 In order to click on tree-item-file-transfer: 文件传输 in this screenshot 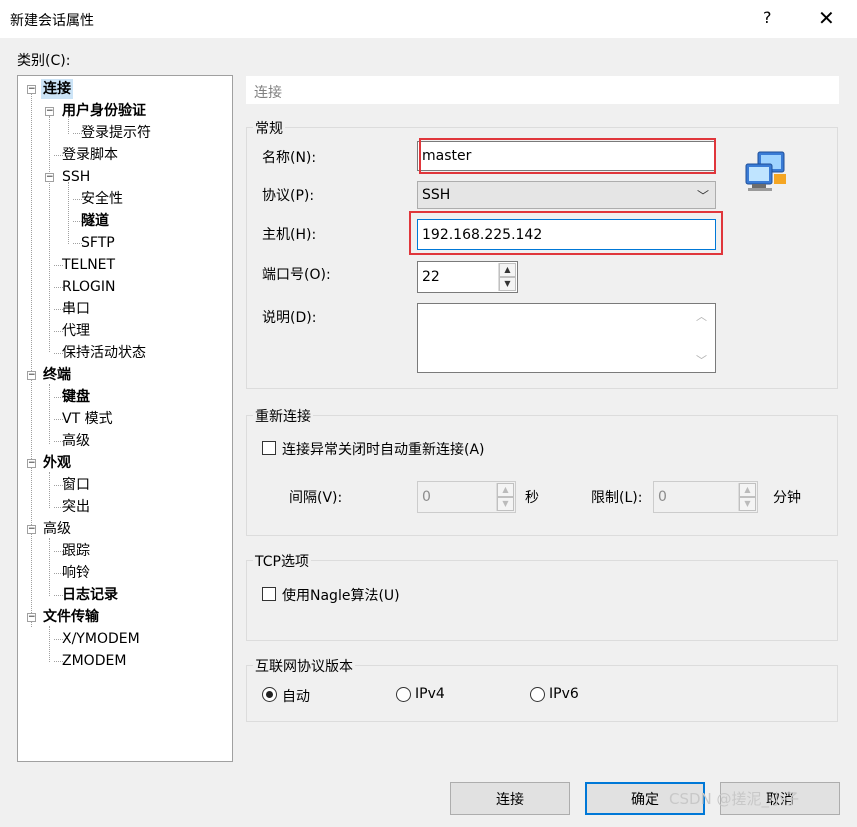, I will do `click(71, 617)`.